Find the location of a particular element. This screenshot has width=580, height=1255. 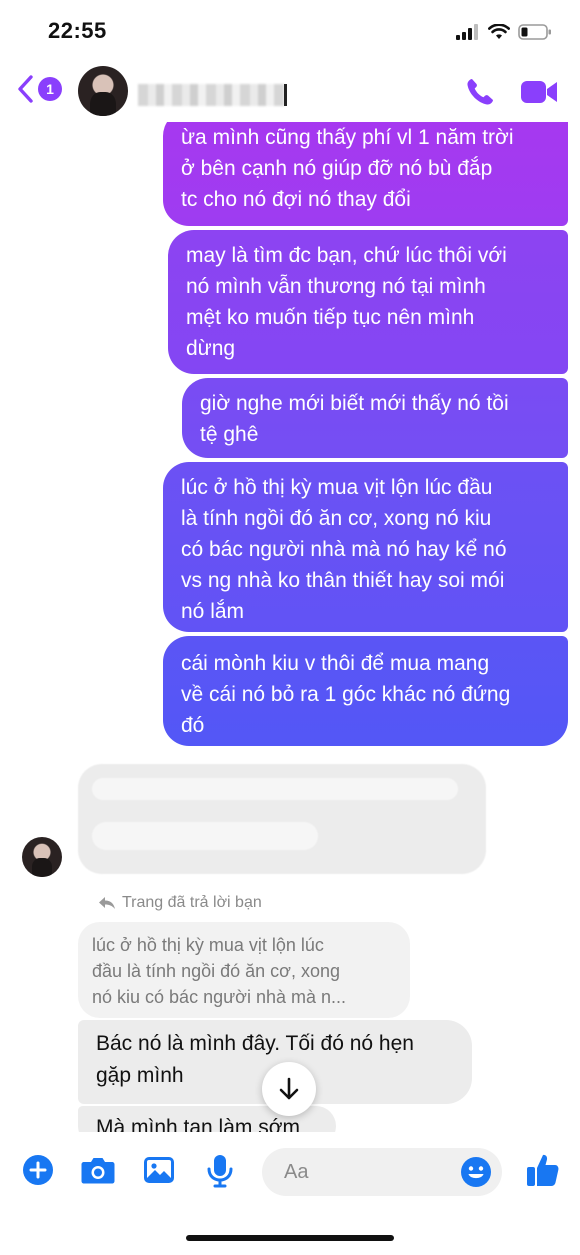

voice-call-button is located at coordinates (480, 94).